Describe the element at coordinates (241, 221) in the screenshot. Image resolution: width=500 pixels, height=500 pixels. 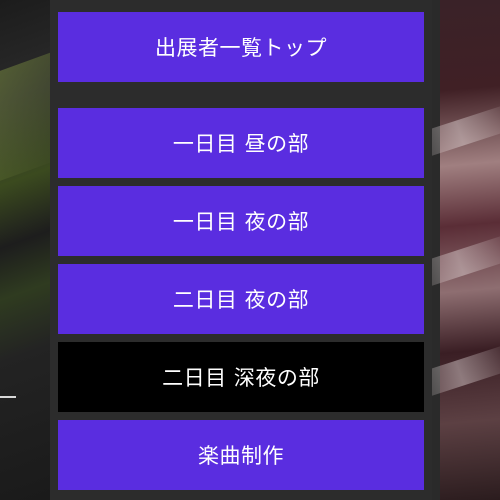
I see `day1-night-button: 一日目 夜の部` at that location.